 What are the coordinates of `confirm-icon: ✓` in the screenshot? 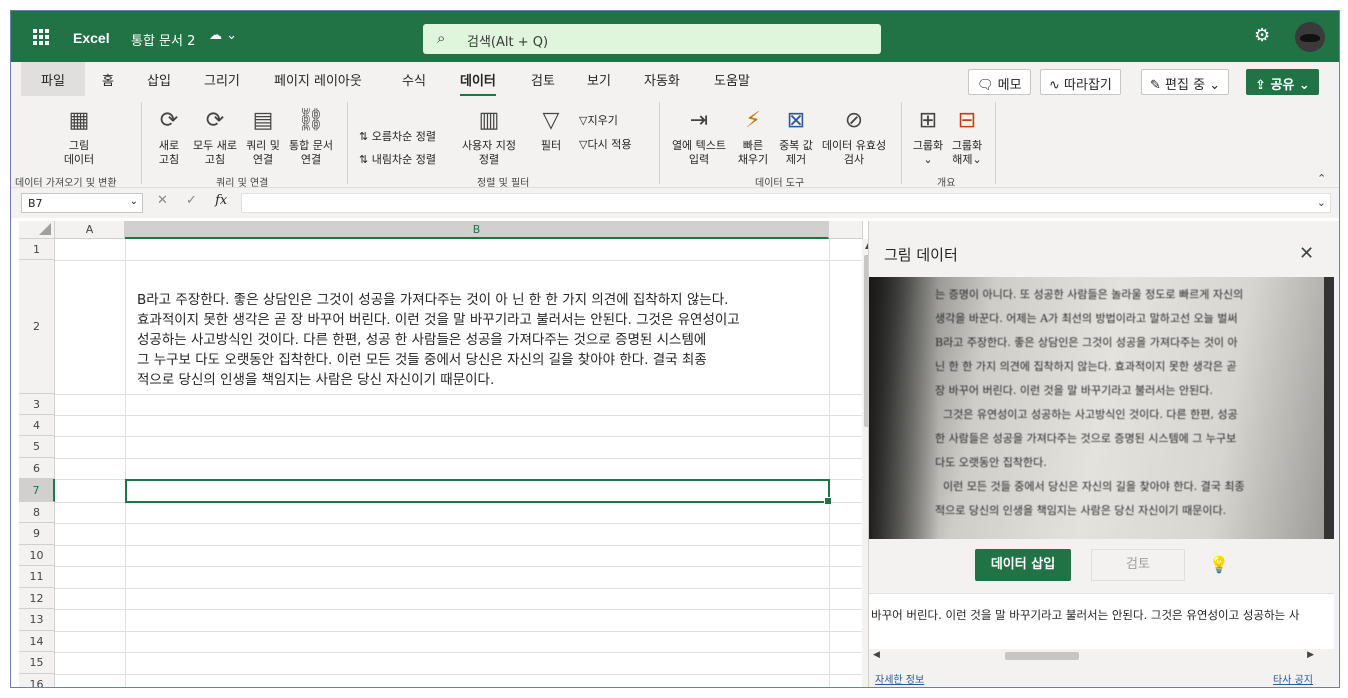 It's located at (191, 200).